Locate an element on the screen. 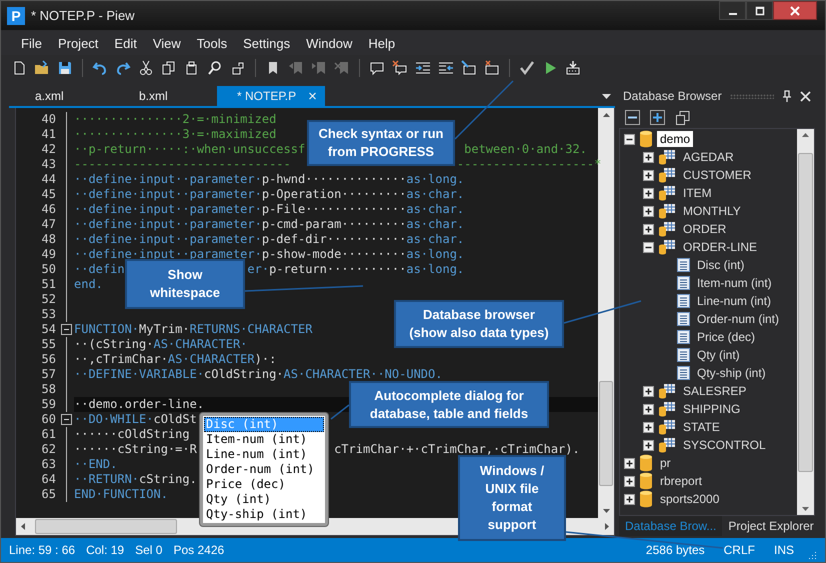 The image size is (826, 563). editor-tab: a.xml is located at coordinates (61, 96).